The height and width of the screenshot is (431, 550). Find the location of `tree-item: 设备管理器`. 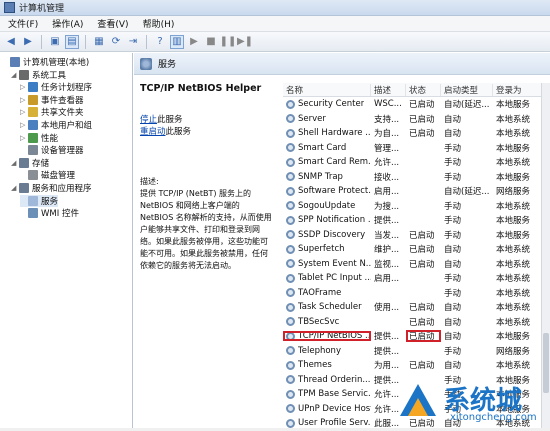

tree-item: 设备管理器 is located at coordinates (52, 150).